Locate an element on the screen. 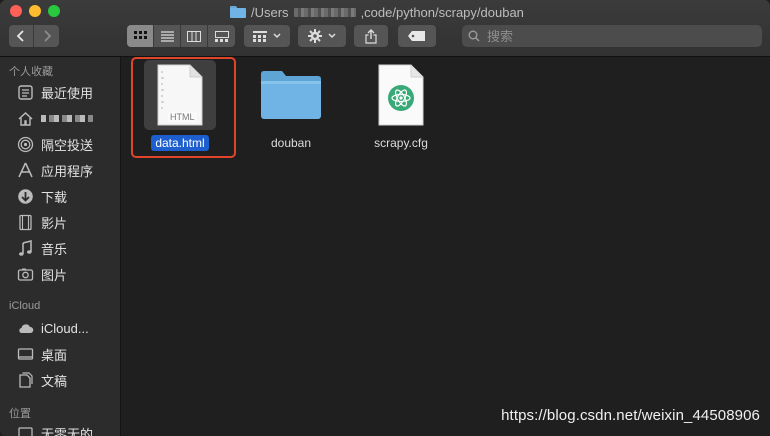 This screenshot has height=436, width=770. search-field is located at coordinates (612, 36).